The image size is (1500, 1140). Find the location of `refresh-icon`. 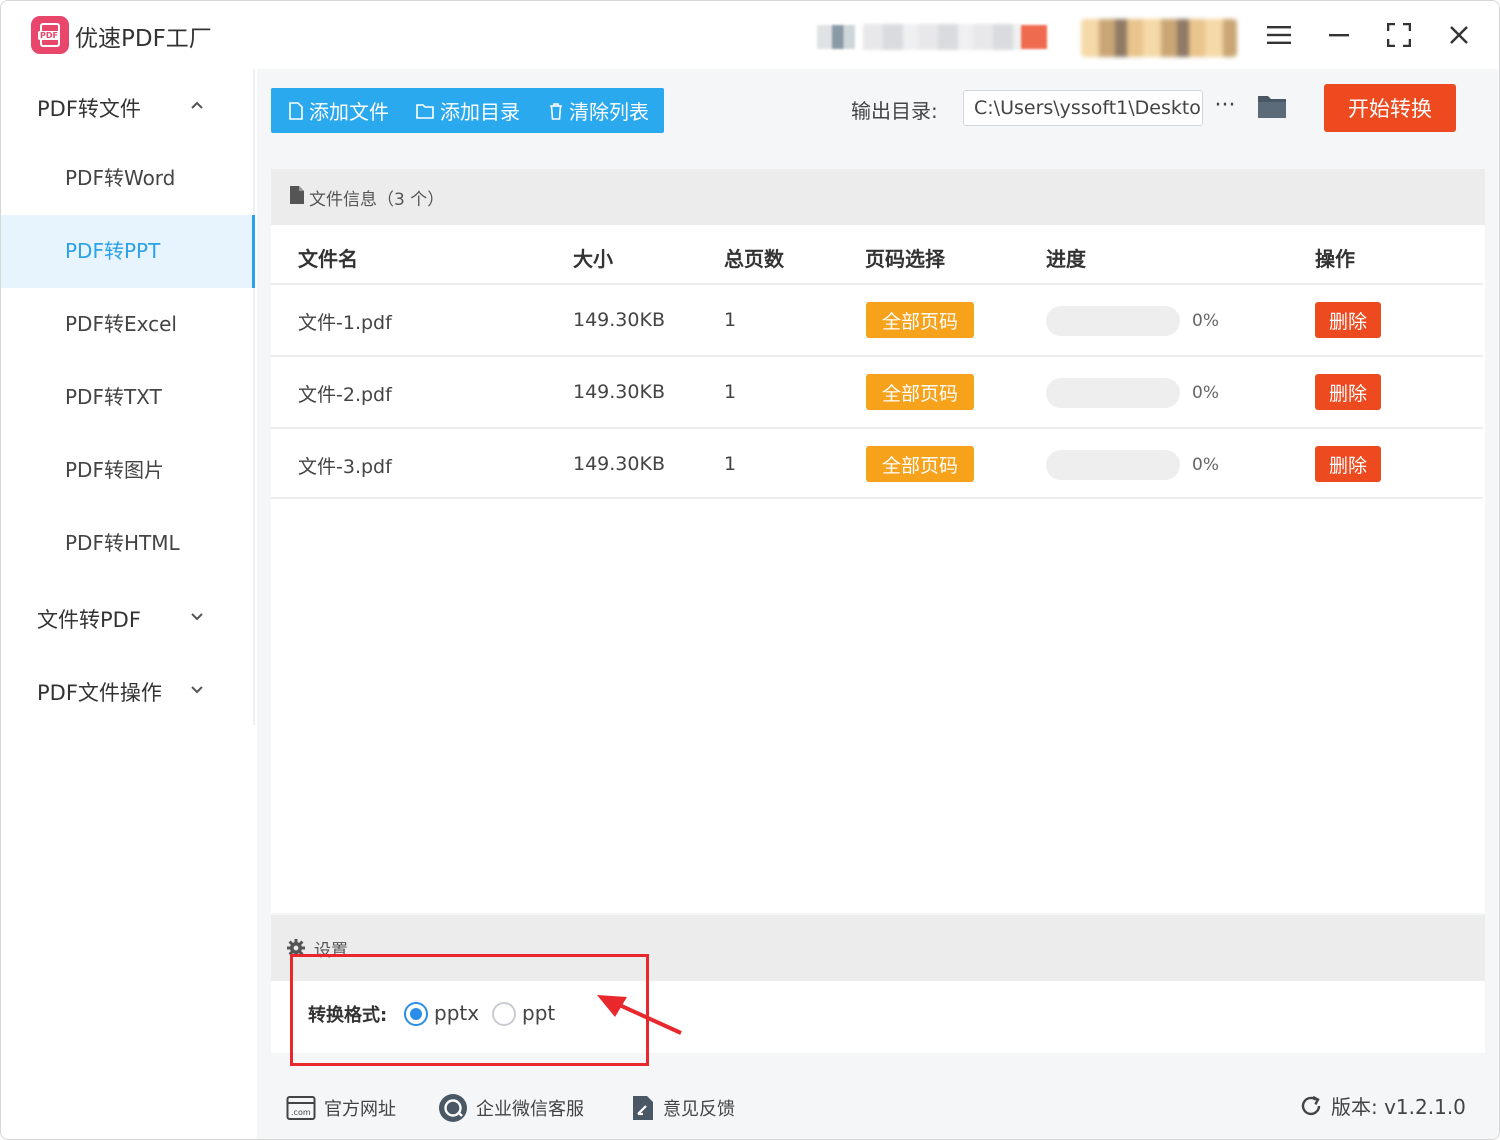

refresh-icon is located at coordinates (1311, 1105).